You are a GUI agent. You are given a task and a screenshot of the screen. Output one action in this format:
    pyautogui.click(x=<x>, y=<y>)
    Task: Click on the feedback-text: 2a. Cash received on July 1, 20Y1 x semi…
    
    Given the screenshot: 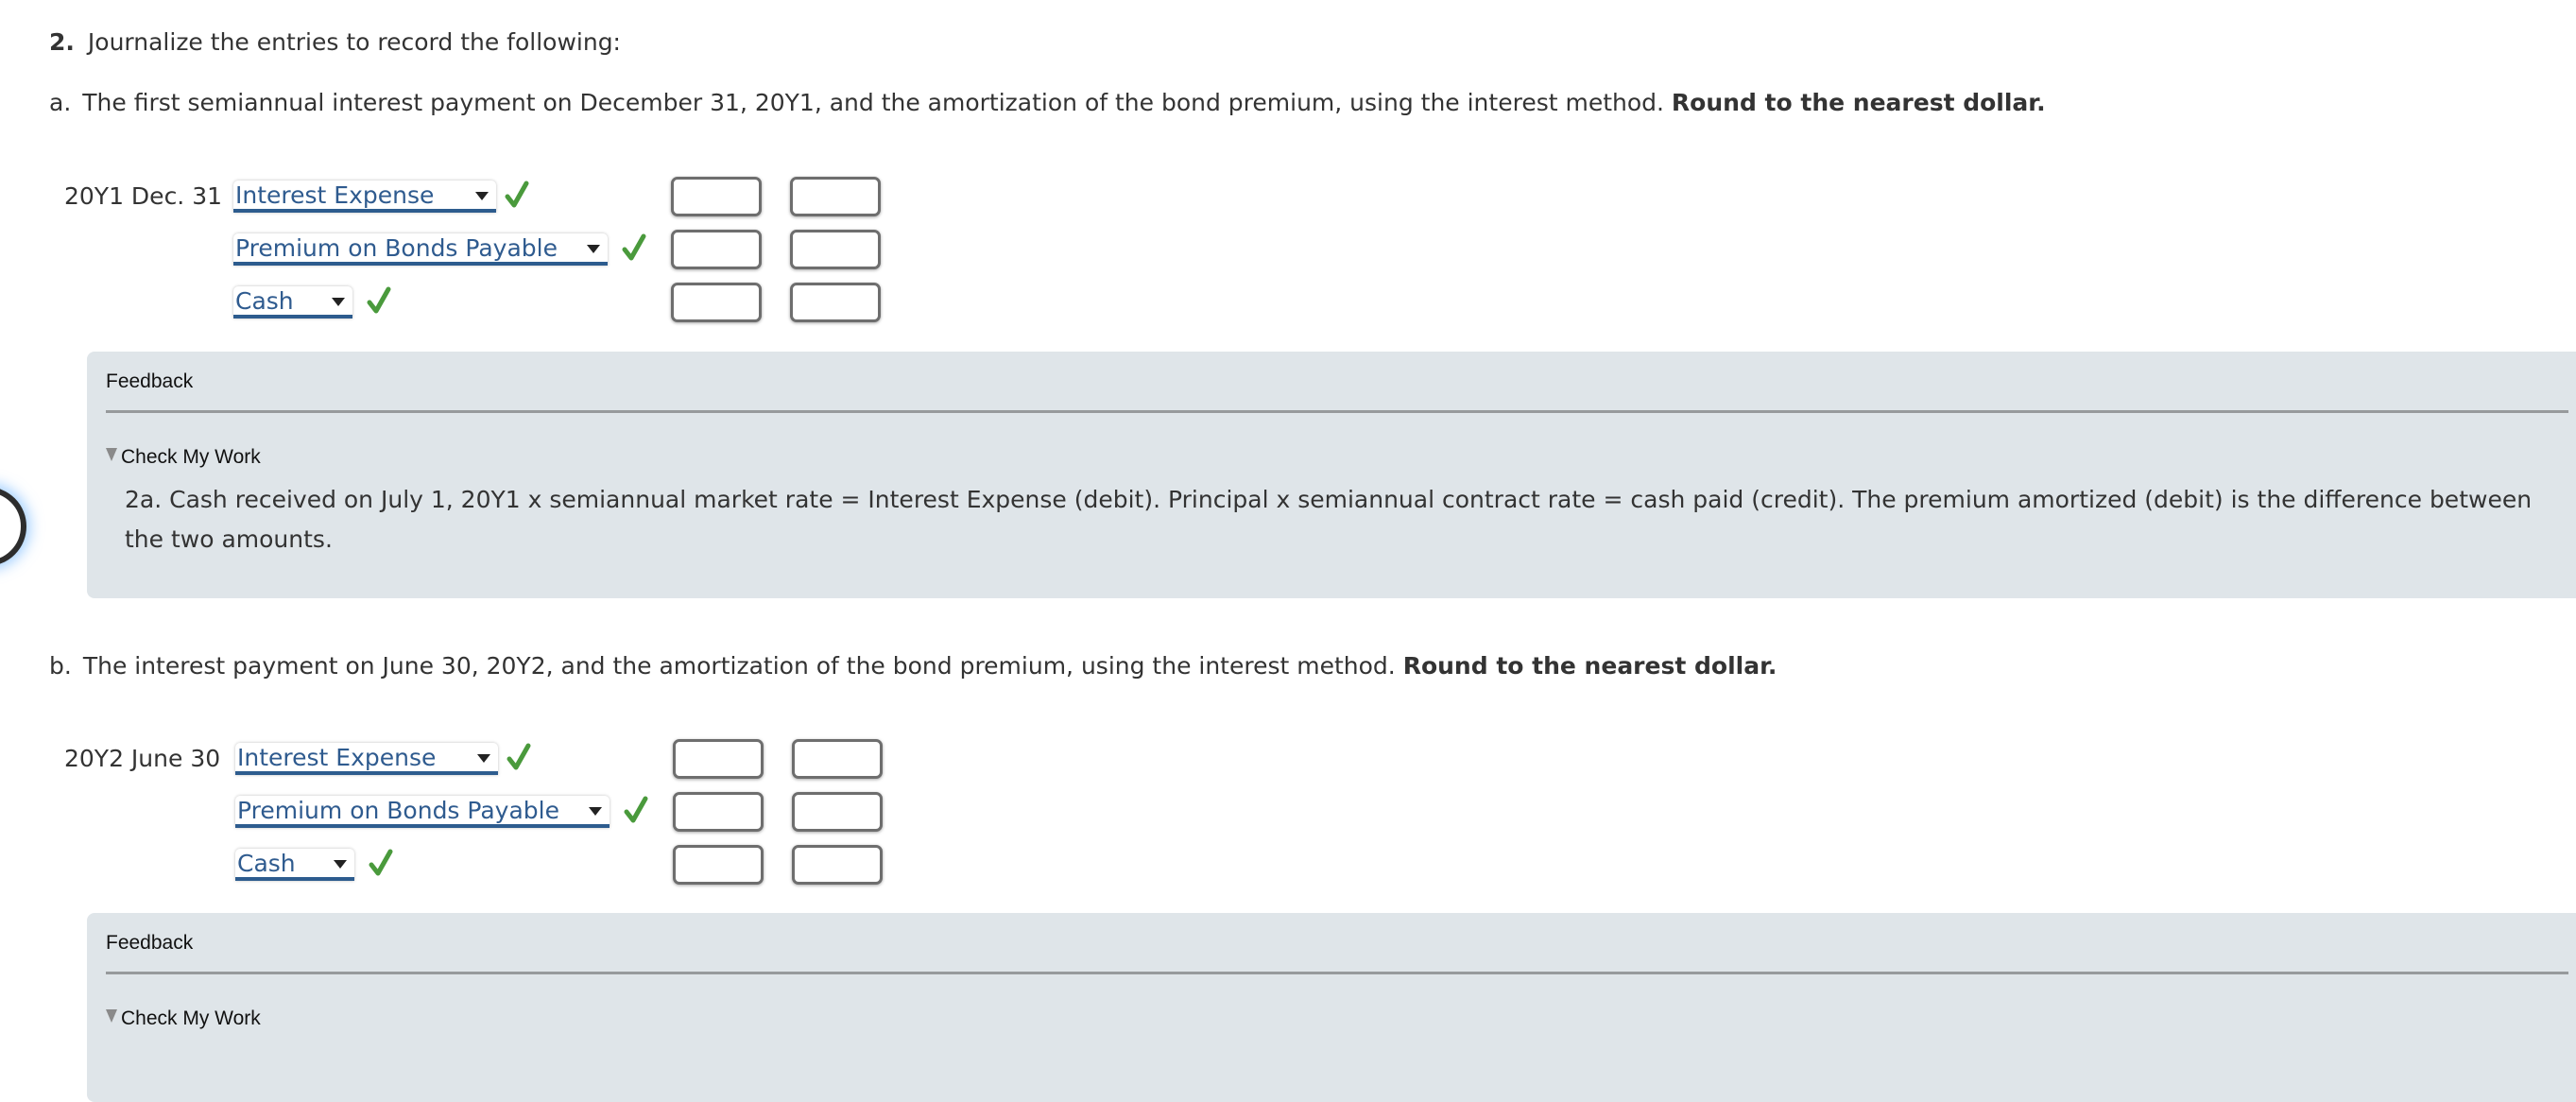 What is the action you would take?
    pyautogui.click(x=1329, y=519)
    